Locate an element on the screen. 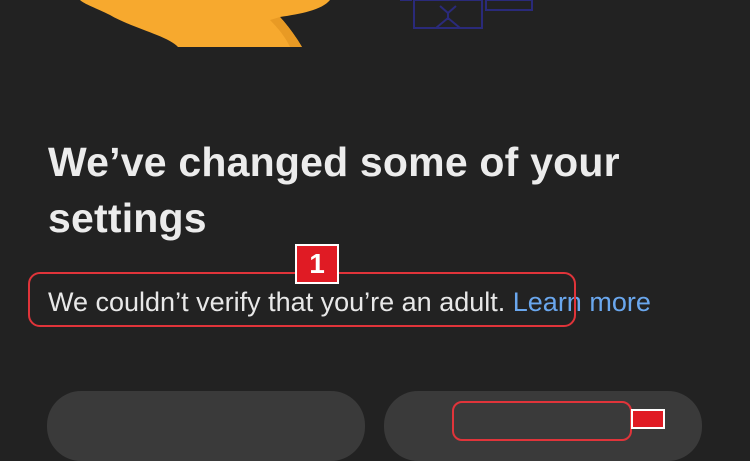 The image size is (750, 461). hero-illustration is located at coordinates (306, 23).